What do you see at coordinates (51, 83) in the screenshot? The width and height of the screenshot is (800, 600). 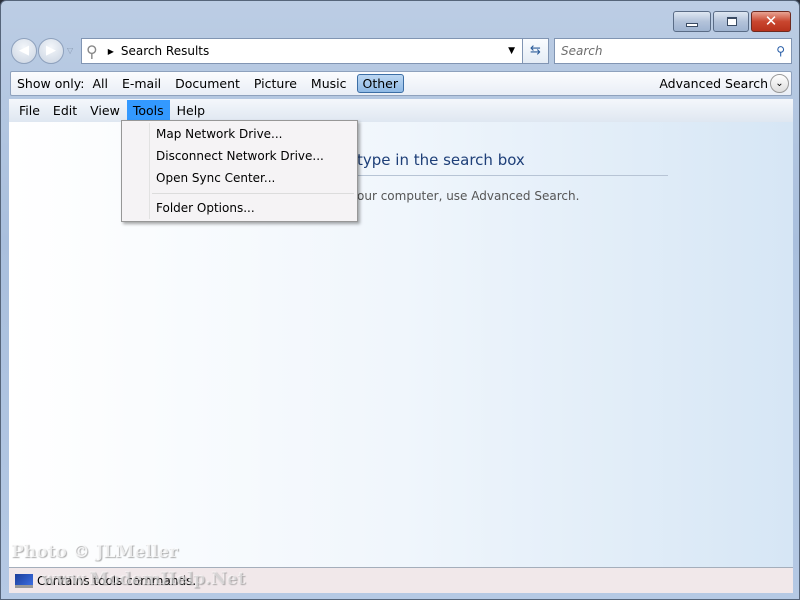 I see `show-only-label: Show only:` at bounding box center [51, 83].